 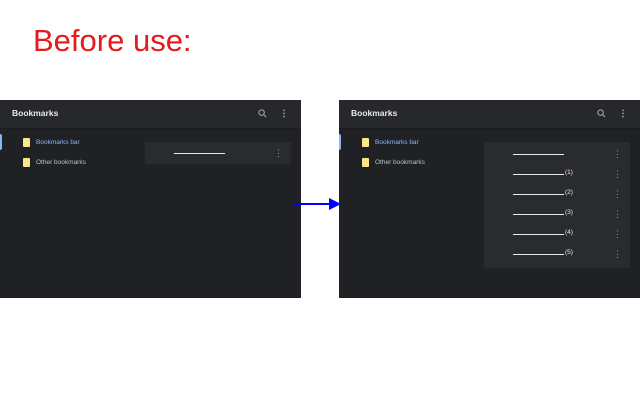 I want to click on bookmark-number: (4), so click(x=569, y=232).